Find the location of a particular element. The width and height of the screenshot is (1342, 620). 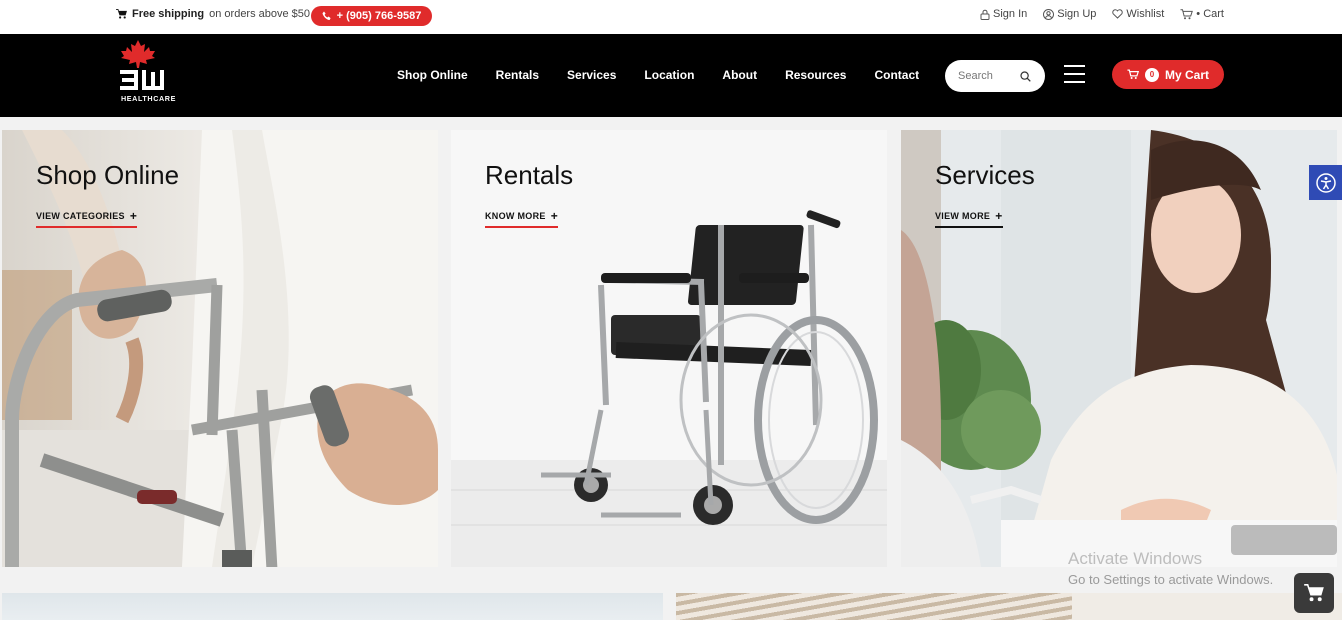

bottom-card-middle is located at coordinates (874, 606).